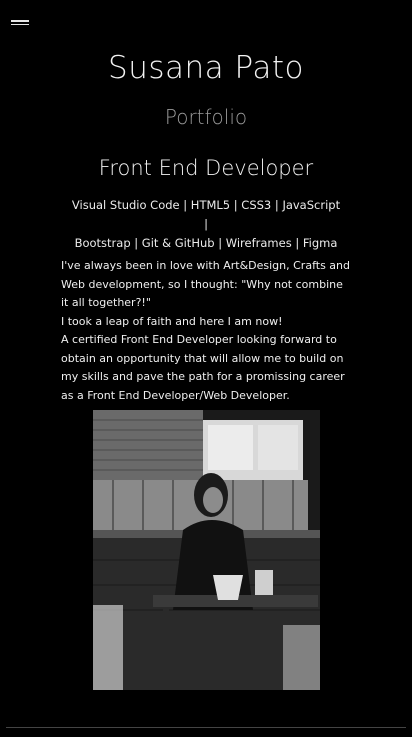 The image size is (412, 737). What do you see at coordinates (206, 727) in the screenshot?
I see `section-divider` at bounding box center [206, 727].